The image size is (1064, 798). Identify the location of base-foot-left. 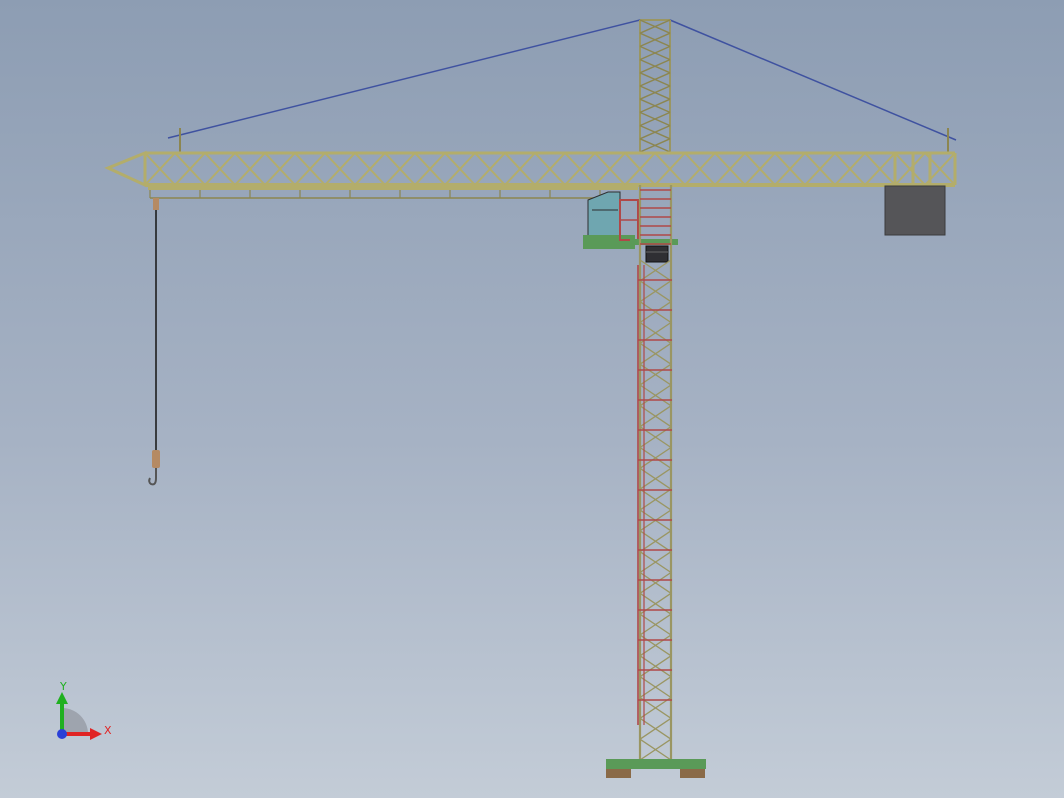
(618, 773).